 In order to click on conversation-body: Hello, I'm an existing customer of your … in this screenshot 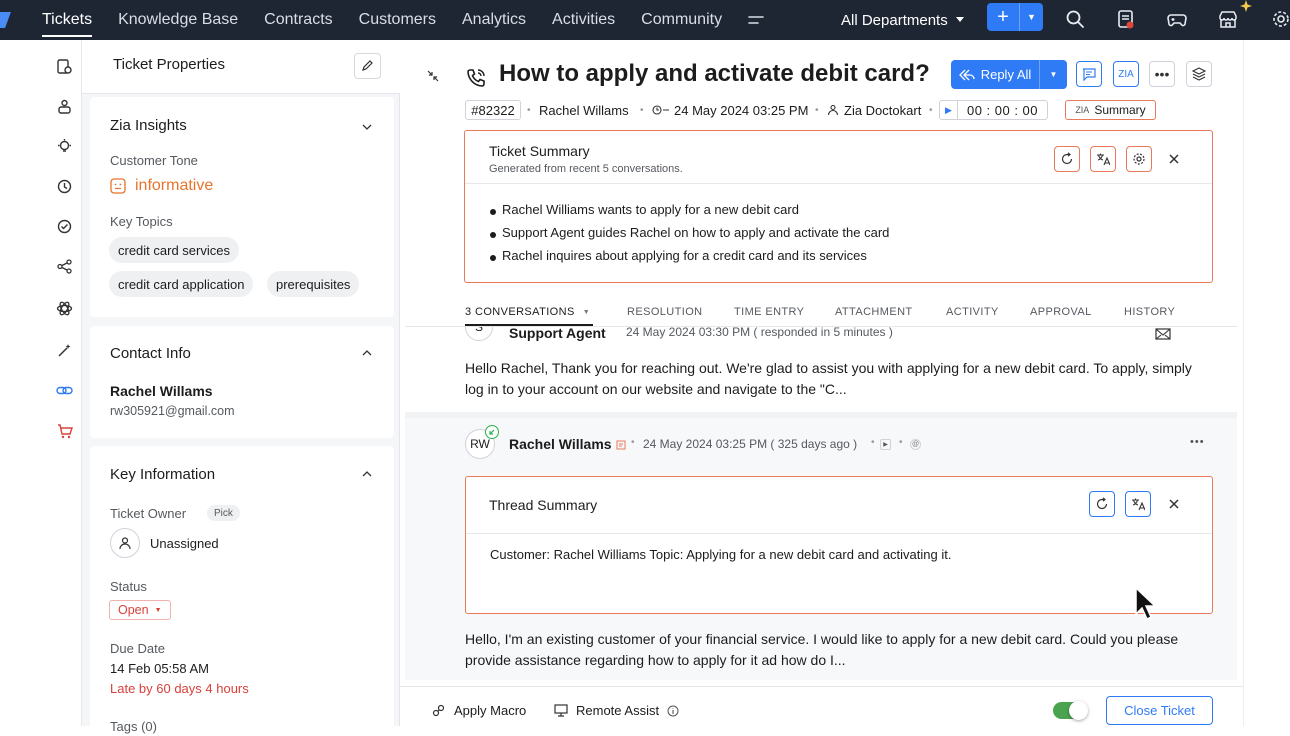, I will do `click(835, 650)`.